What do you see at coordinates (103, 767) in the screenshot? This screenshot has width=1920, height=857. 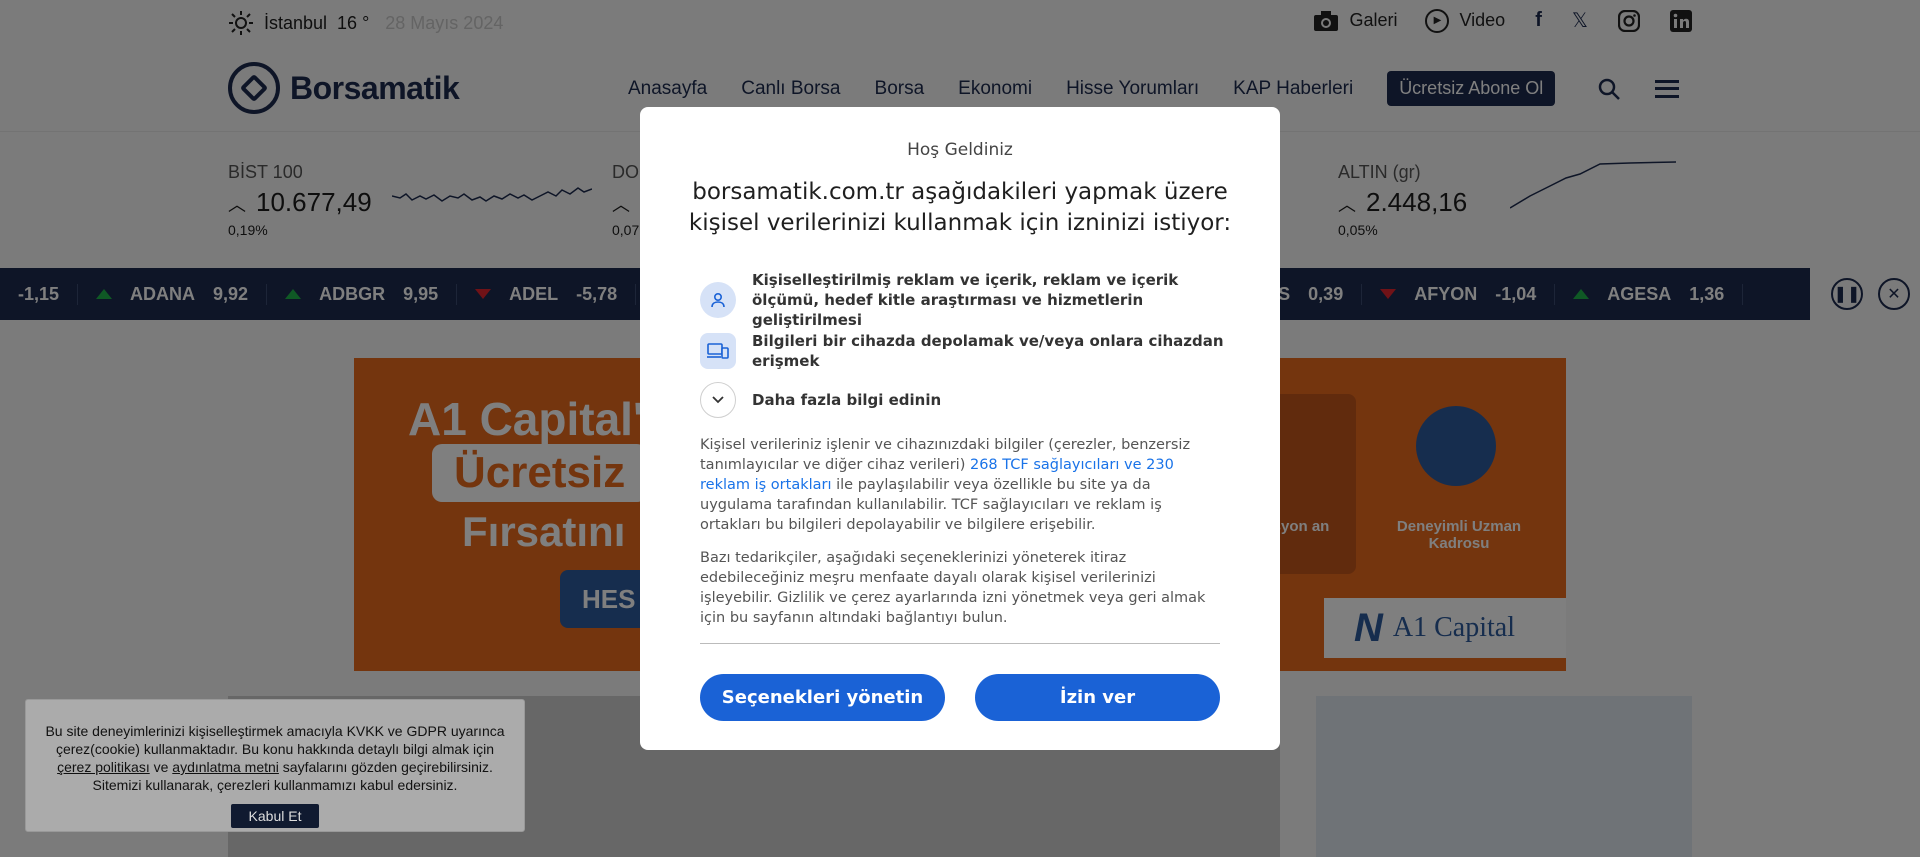 I see `cookie-policy-link: çerez politikası` at bounding box center [103, 767].